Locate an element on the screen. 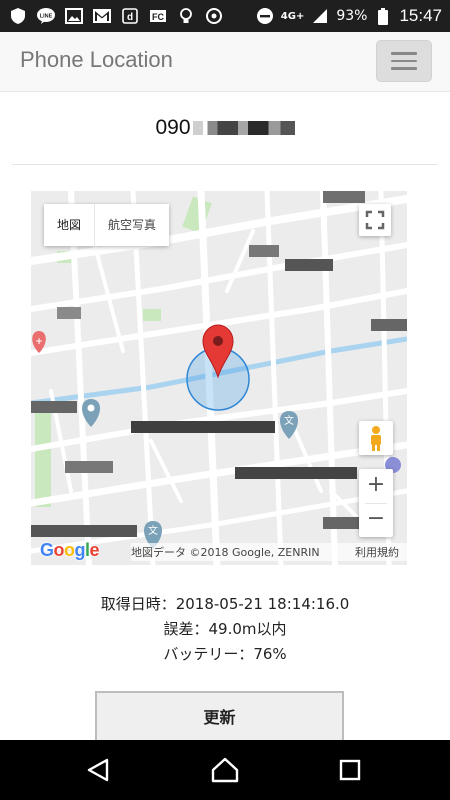 Image resolution: width=450 pixels, height=800 pixels. recents-button is located at coordinates (350, 770).